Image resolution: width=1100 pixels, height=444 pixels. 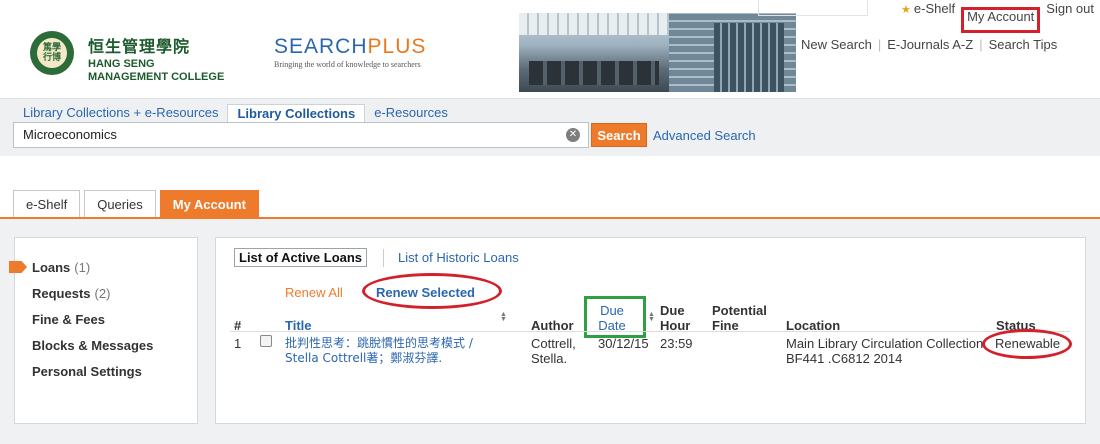 What do you see at coordinates (301, 135) in the screenshot?
I see `search-input: Microeconomics` at bounding box center [301, 135].